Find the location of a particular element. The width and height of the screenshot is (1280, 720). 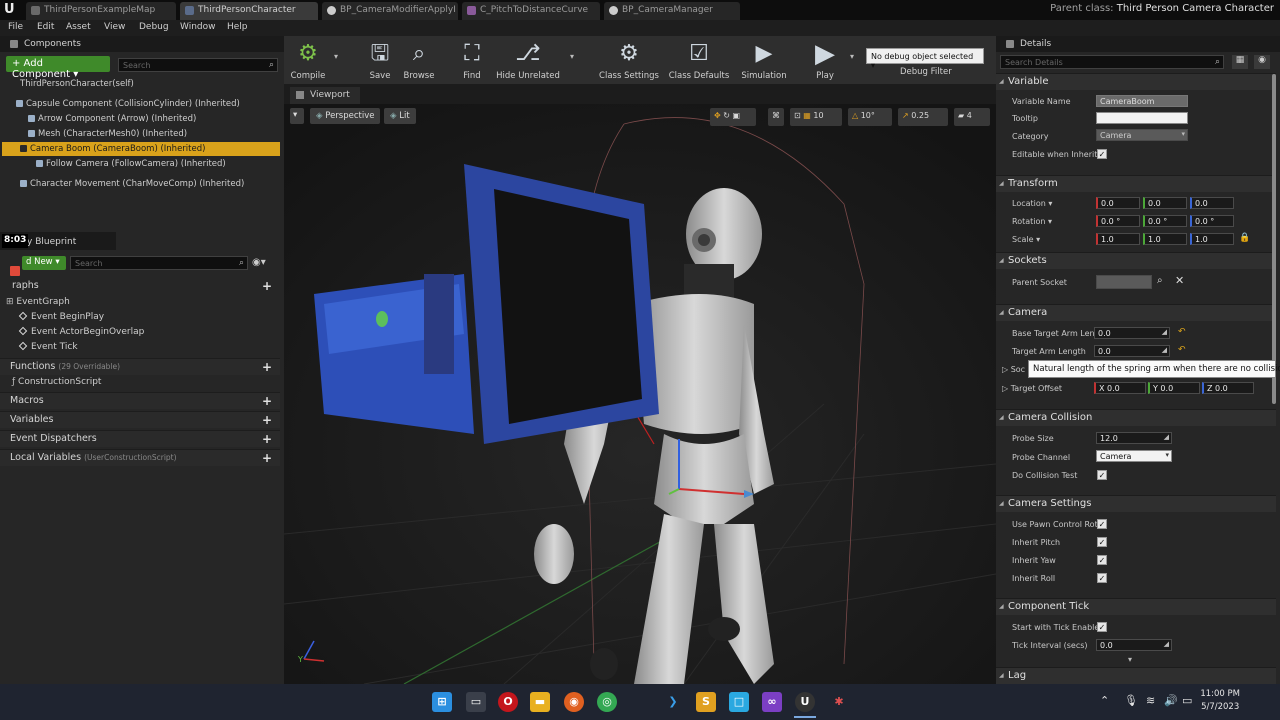

windows-start-icon: ⊞ is located at coordinates (442, 702).